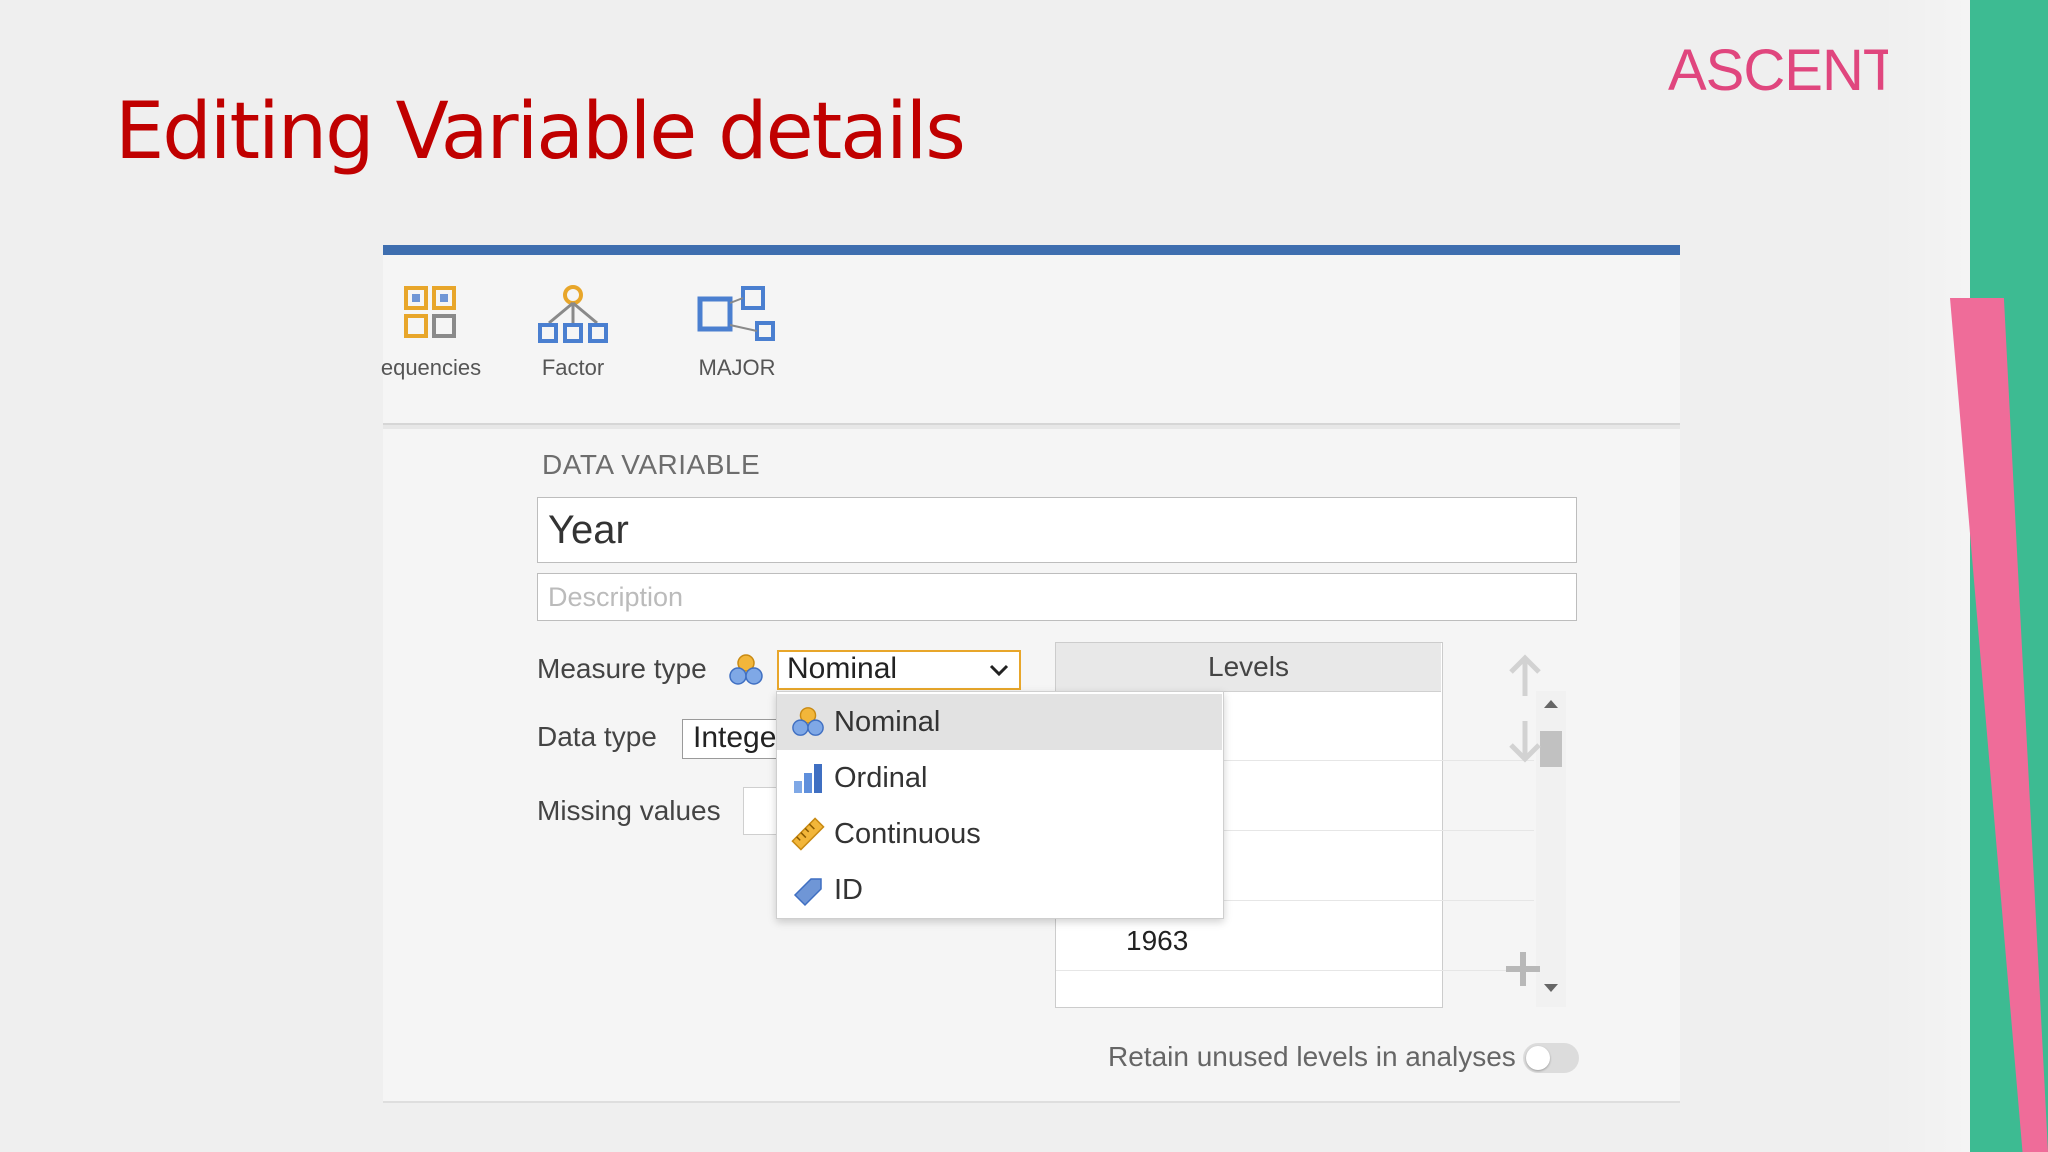 The height and width of the screenshot is (1152, 2048). Describe the element at coordinates (622, 668) in the screenshot. I see `measure-type-label: Measure type` at that location.